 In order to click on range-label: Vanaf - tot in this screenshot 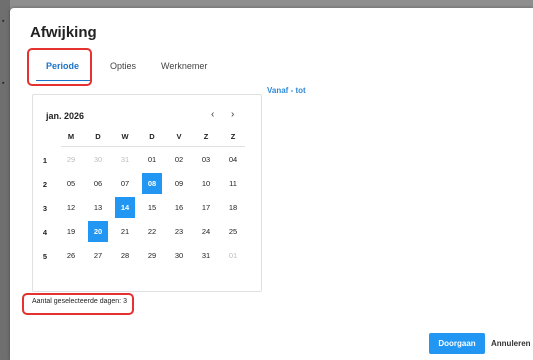, I will do `click(286, 90)`.